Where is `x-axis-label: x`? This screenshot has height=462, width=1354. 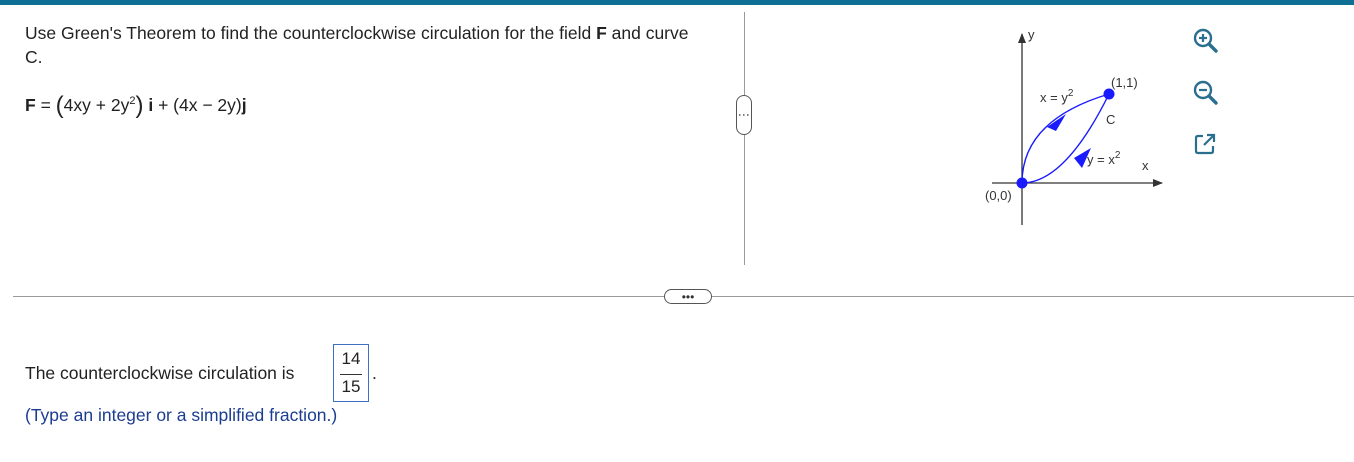 x-axis-label: x is located at coordinates (1145, 165).